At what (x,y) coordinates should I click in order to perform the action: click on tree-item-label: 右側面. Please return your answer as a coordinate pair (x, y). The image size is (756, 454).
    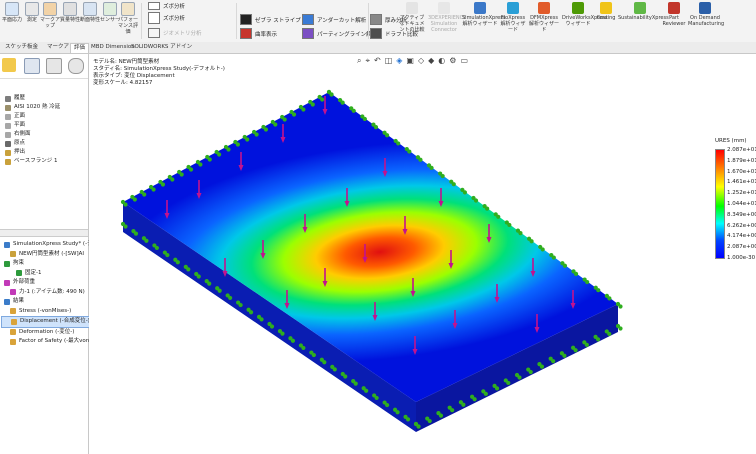
    Looking at the image, I should click on (22, 134).